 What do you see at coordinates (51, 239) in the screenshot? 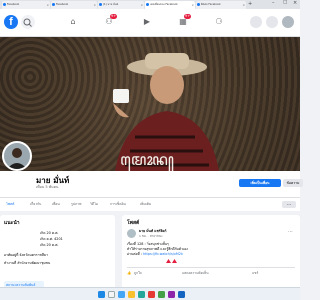
I see `intro-line: เกิด ค.ศ. 4201` at bounding box center [51, 239].